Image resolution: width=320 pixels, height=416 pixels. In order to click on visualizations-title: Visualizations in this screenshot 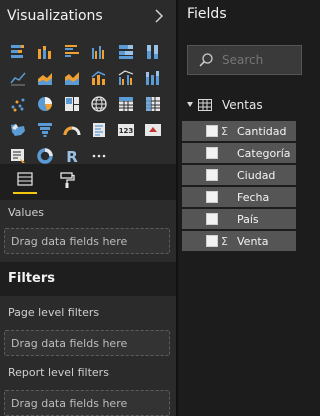, I will do `click(55, 16)`.